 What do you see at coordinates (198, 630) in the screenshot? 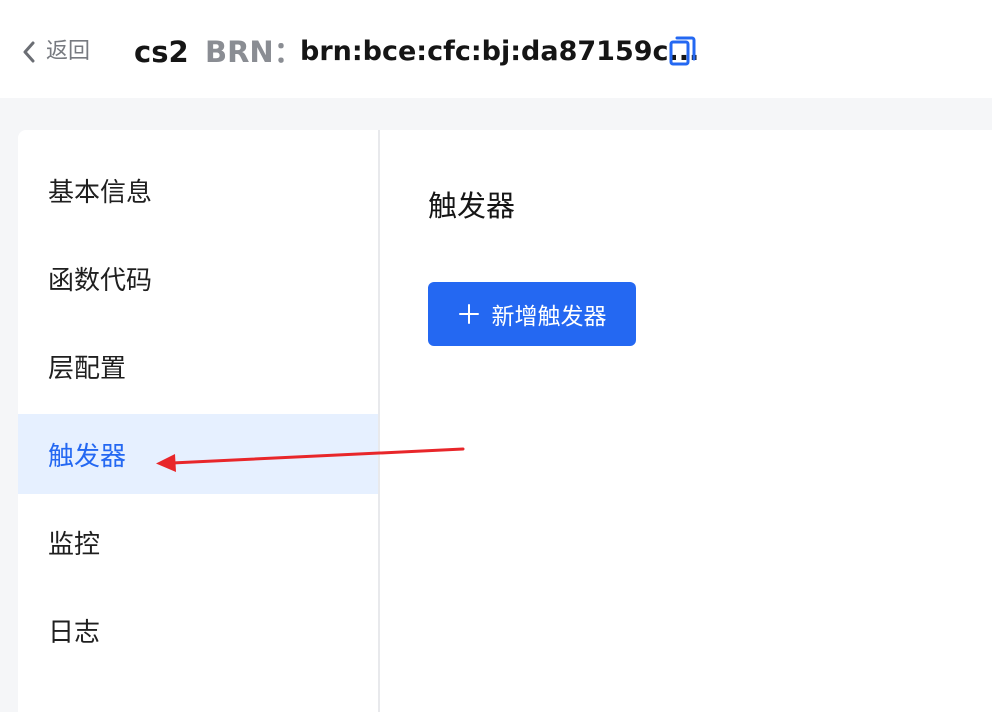
I see `sidebar-item-logs: 日志` at bounding box center [198, 630].